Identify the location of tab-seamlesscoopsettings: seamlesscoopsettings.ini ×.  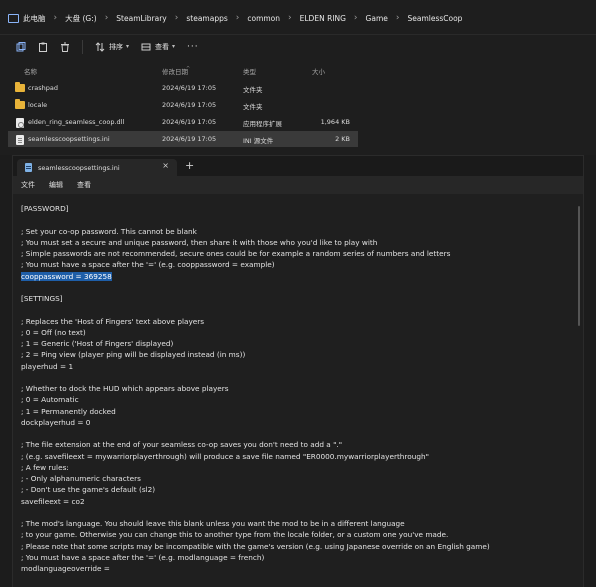
(97, 167).